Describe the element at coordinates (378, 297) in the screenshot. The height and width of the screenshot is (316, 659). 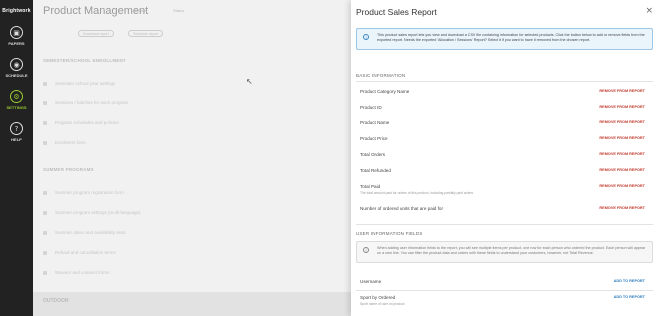
I see `field-label: Sport by Ordered` at that location.